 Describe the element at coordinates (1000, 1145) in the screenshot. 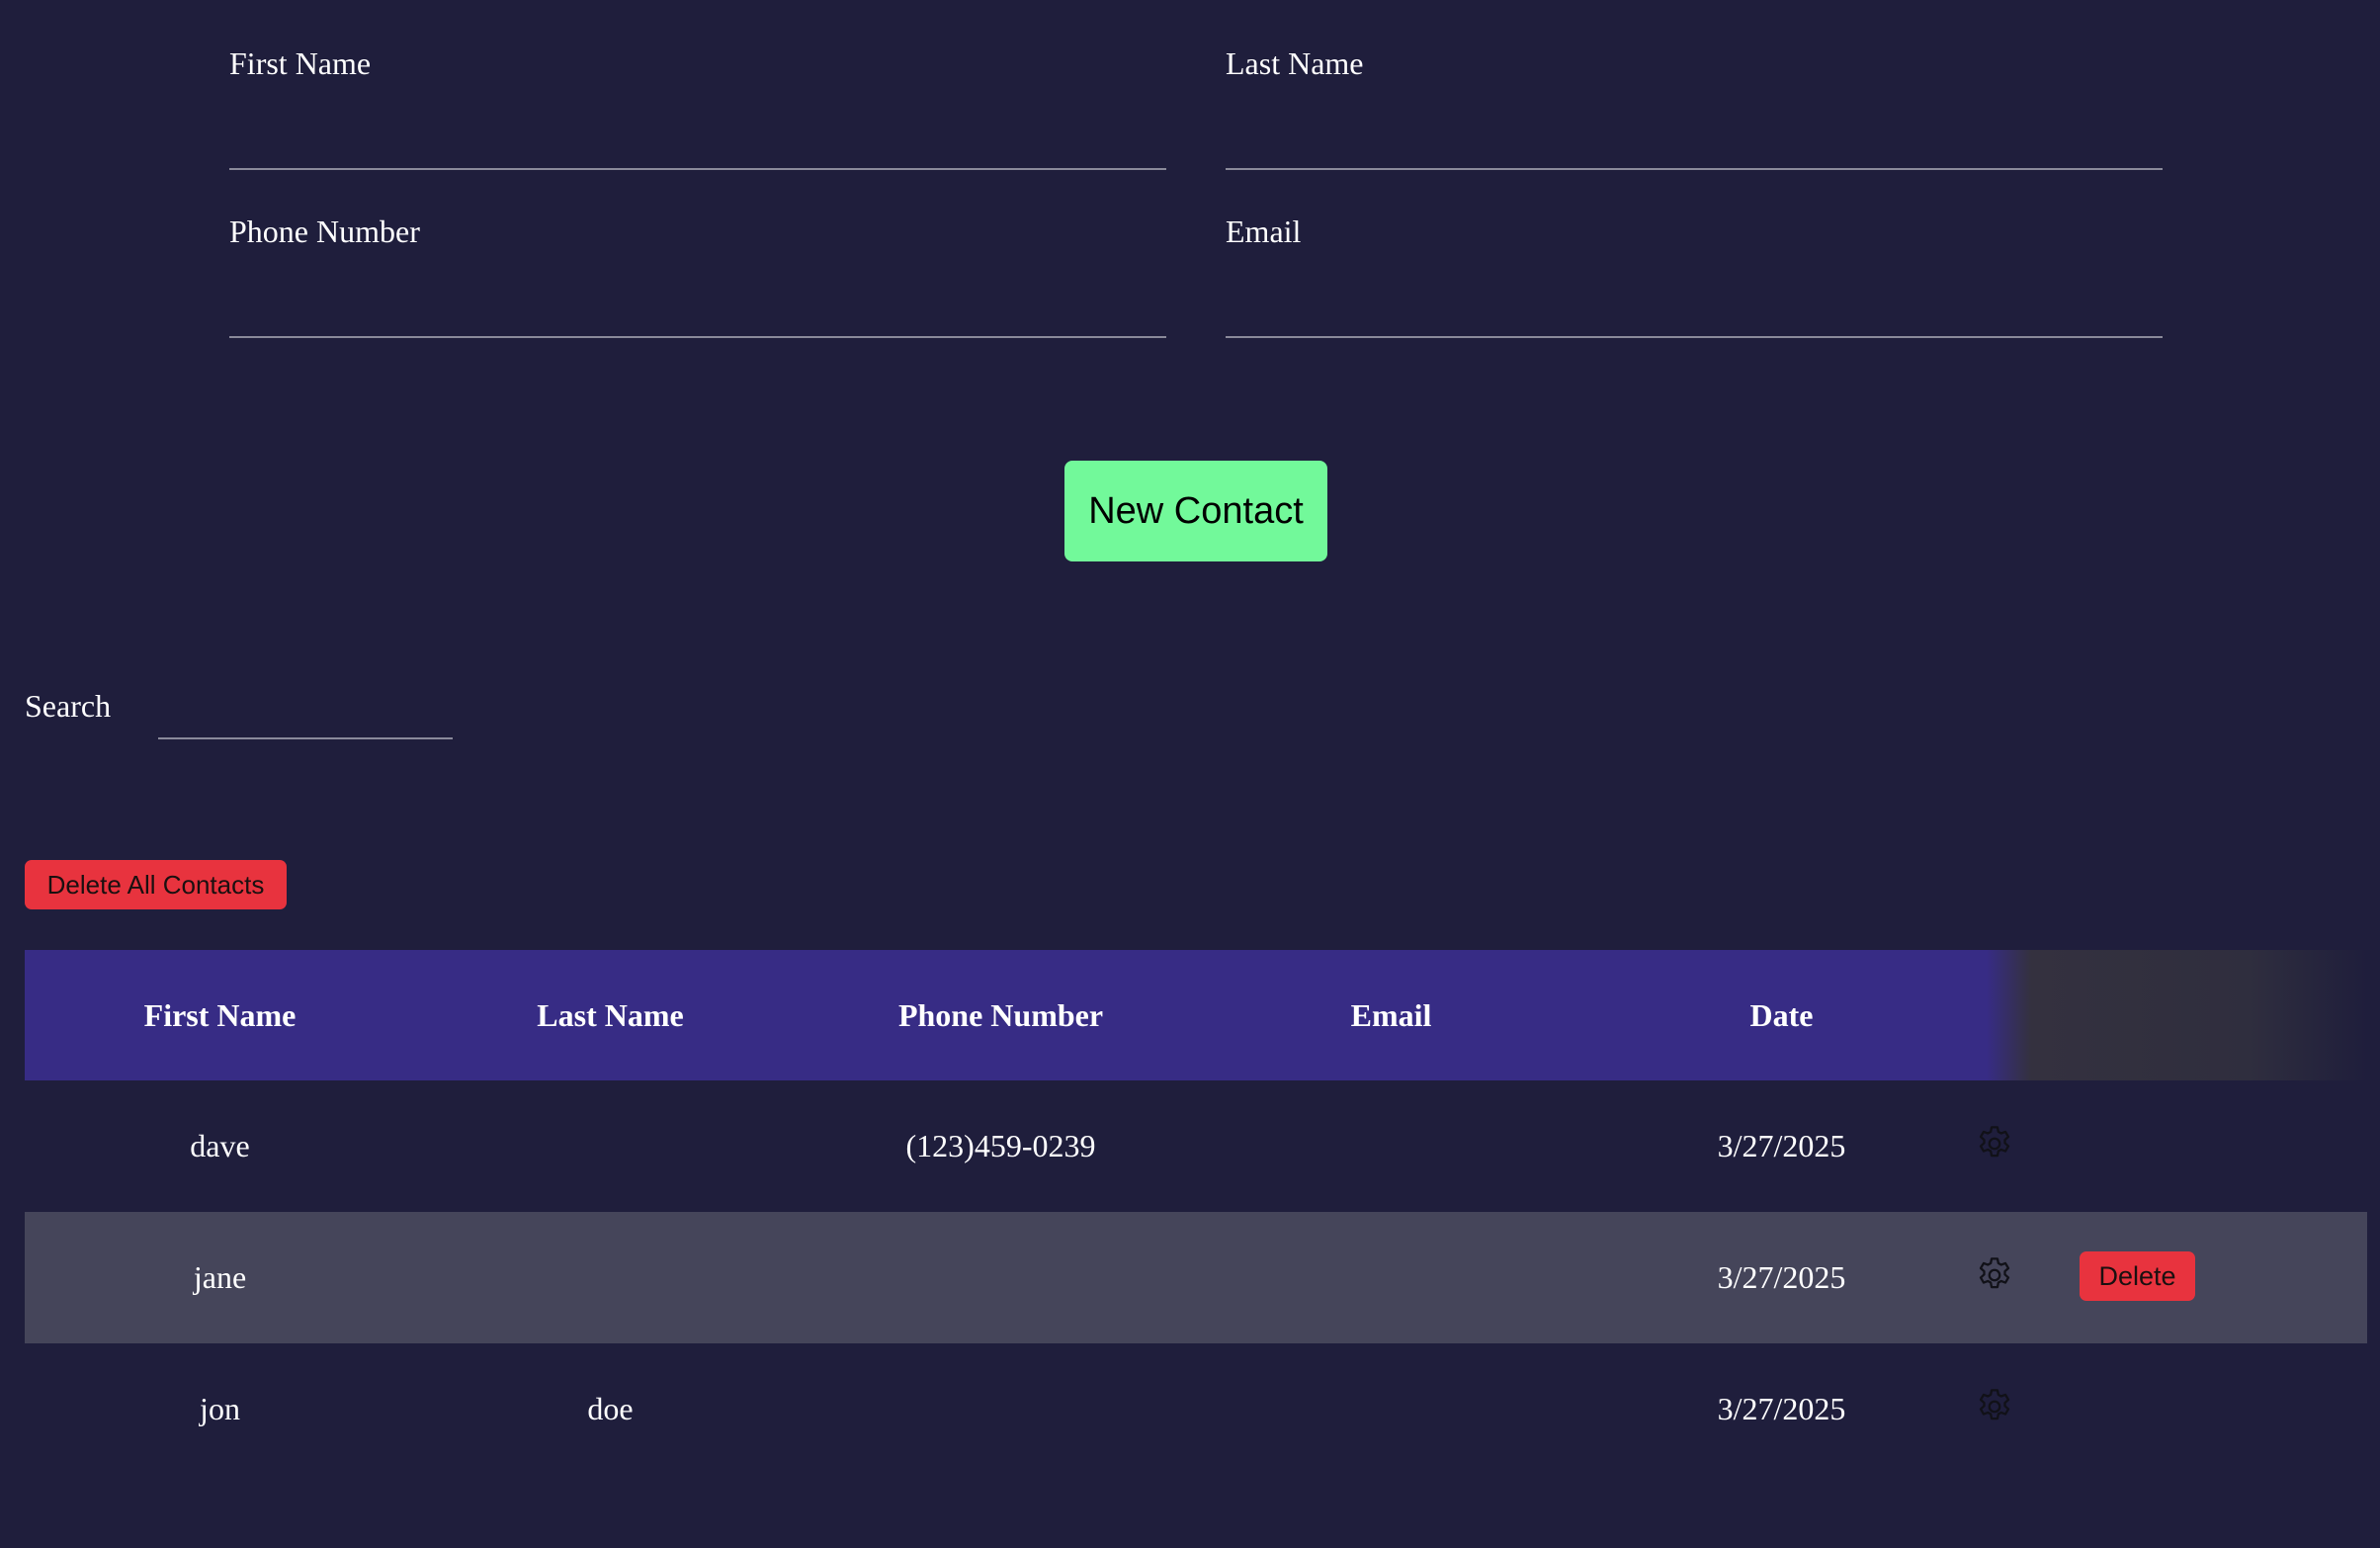

I see `cell-phone-number: (123)459-0239` at that location.